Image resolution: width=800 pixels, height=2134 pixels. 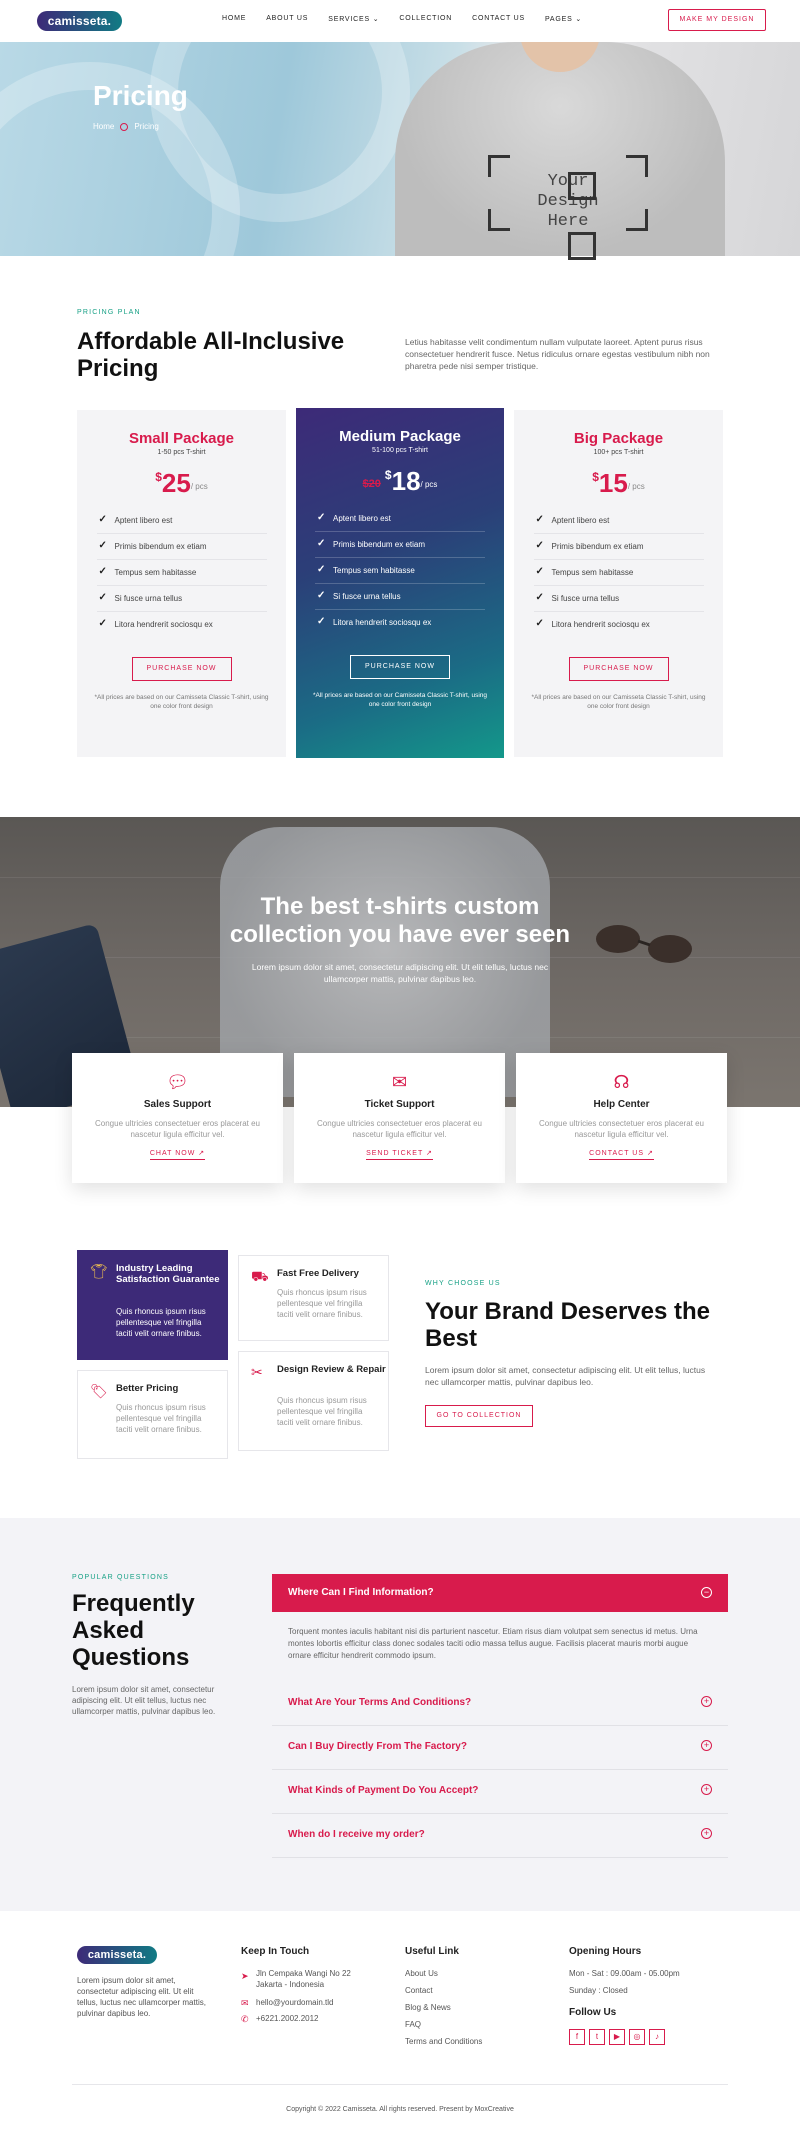 What do you see at coordinates (479, 1416) in the screenshot?
I see `go-to-collection-button: GO TO COLLECTION` at bounding box center [479, 1416].